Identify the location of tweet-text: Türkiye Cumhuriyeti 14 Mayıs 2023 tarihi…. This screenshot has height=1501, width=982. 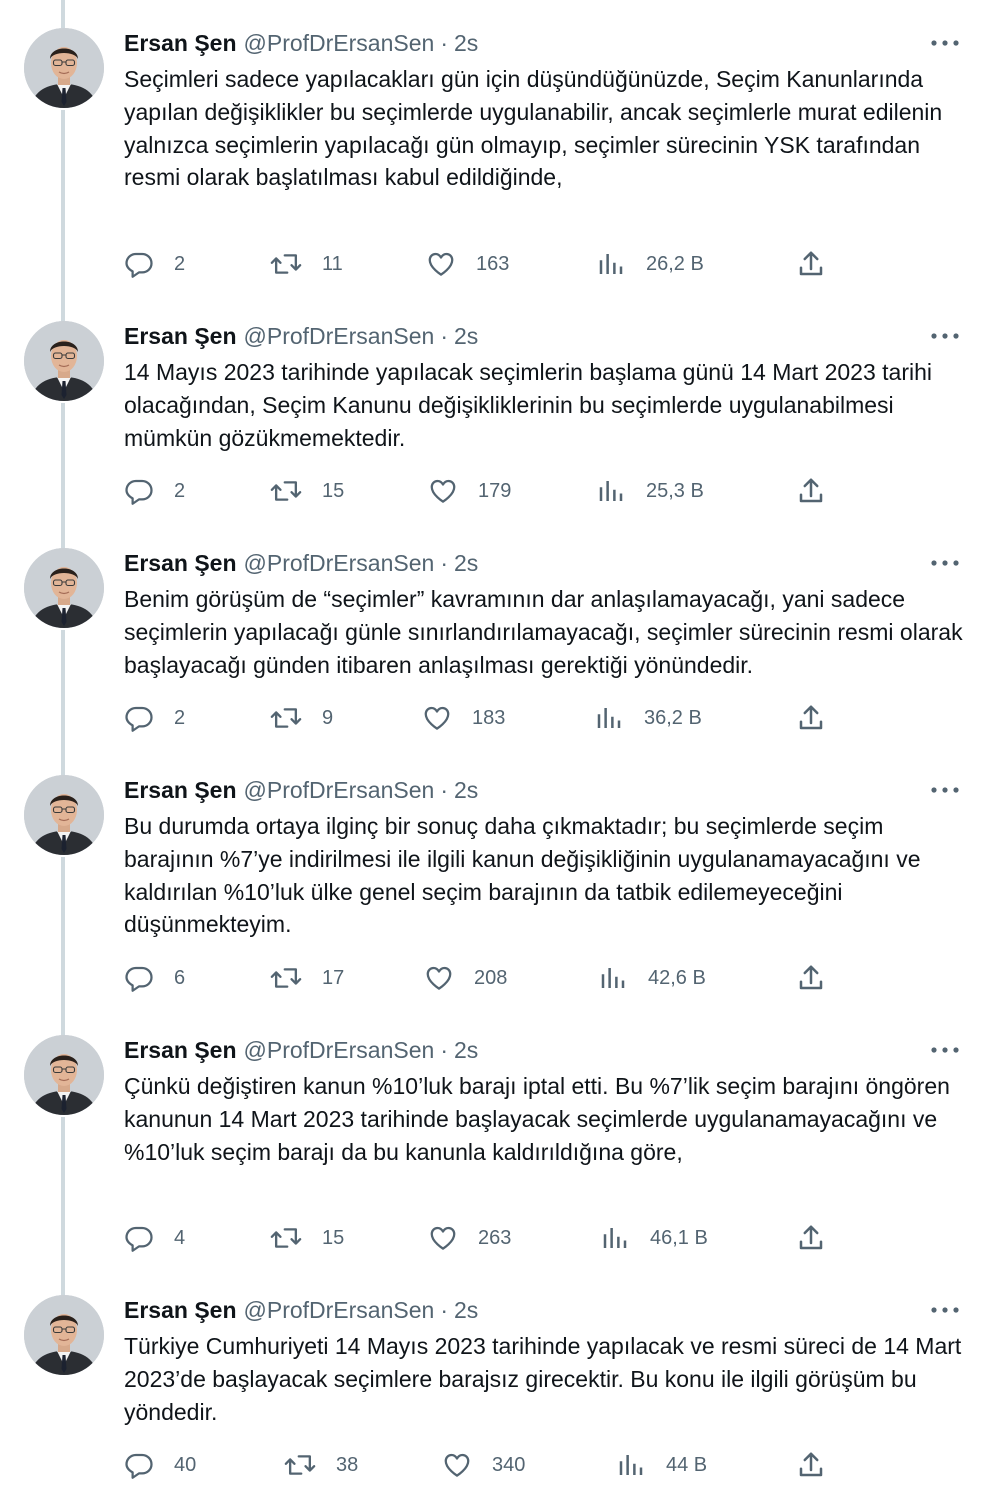
(543, 1379).